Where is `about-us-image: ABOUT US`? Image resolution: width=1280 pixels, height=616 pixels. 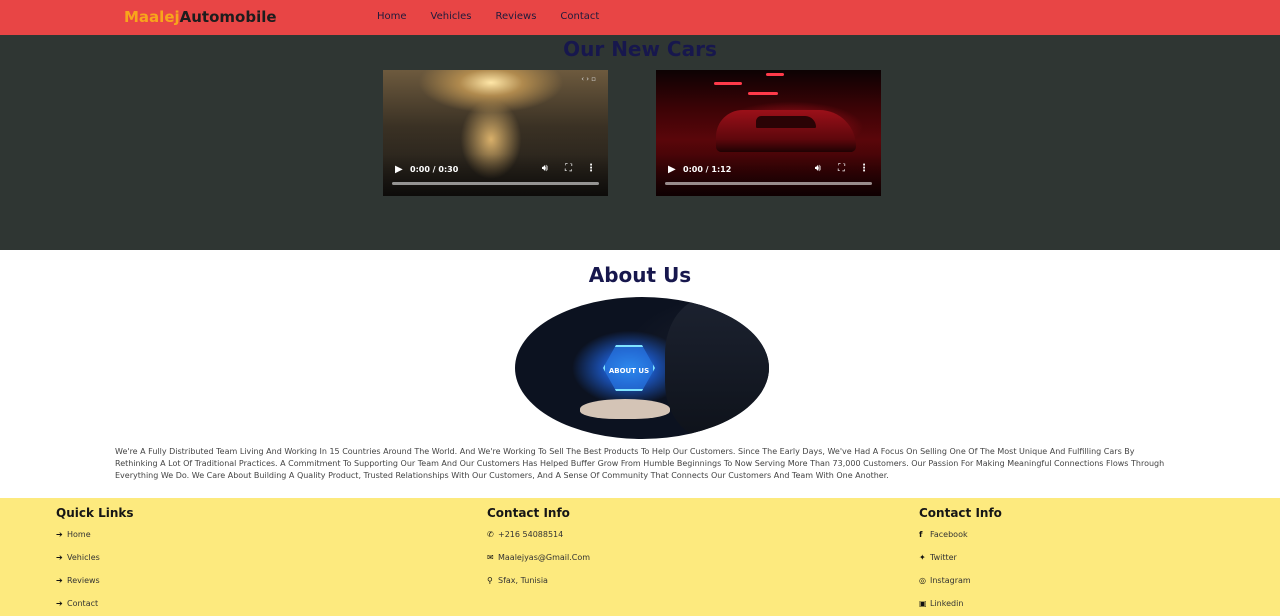 about-us-image: ABOUT US is located at coordinates (642, 368).